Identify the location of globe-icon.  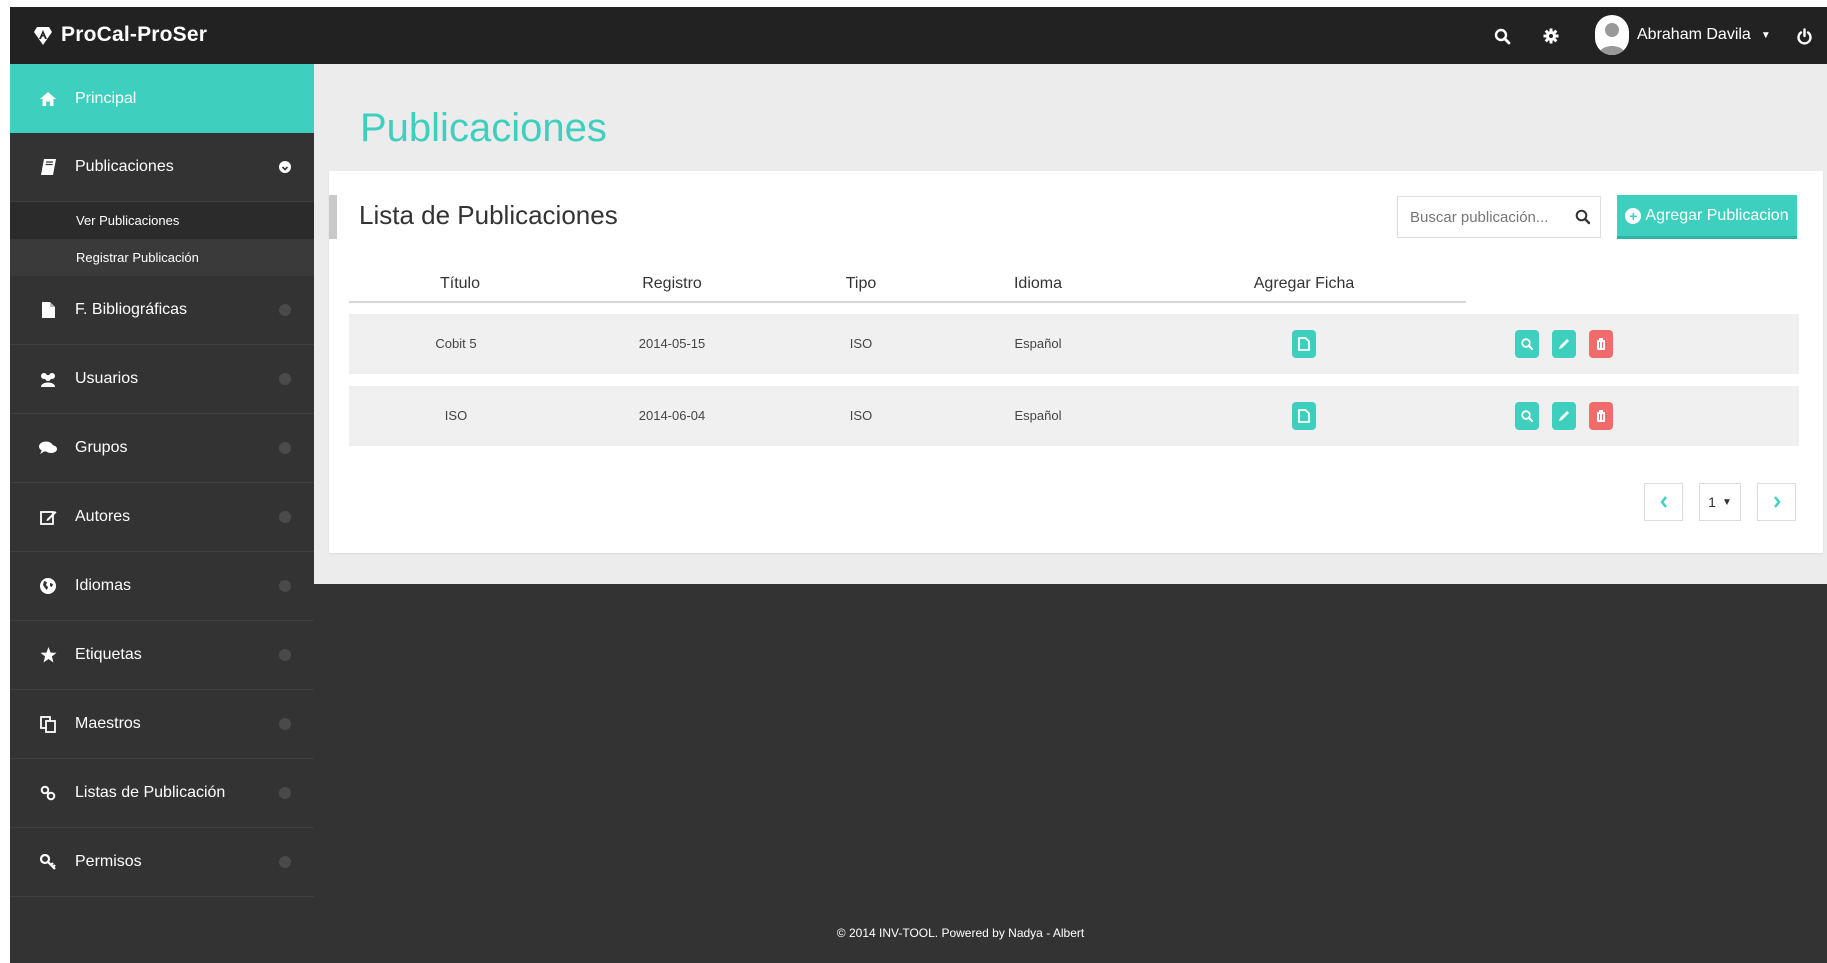
(48, 586).